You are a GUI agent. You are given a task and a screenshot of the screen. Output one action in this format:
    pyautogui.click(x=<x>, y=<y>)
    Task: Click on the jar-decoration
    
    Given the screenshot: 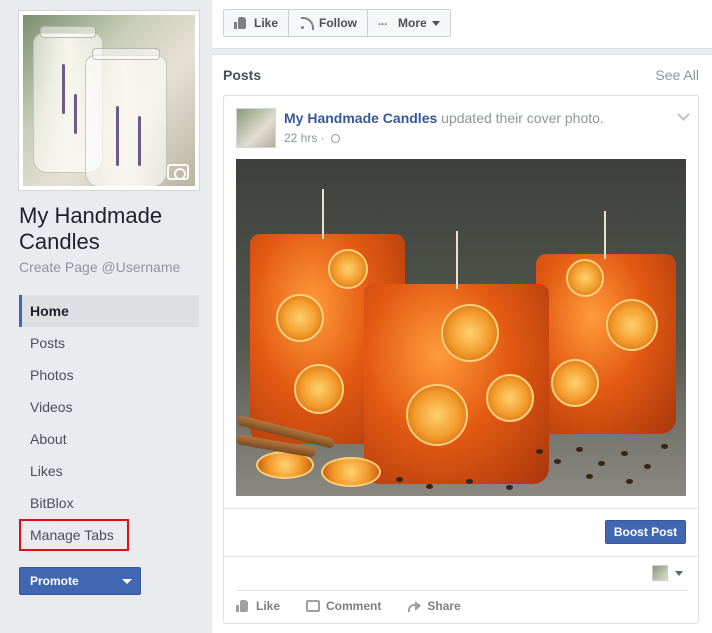 What is the action you would take?
    pyautogui.click(x=126, y=117)
    